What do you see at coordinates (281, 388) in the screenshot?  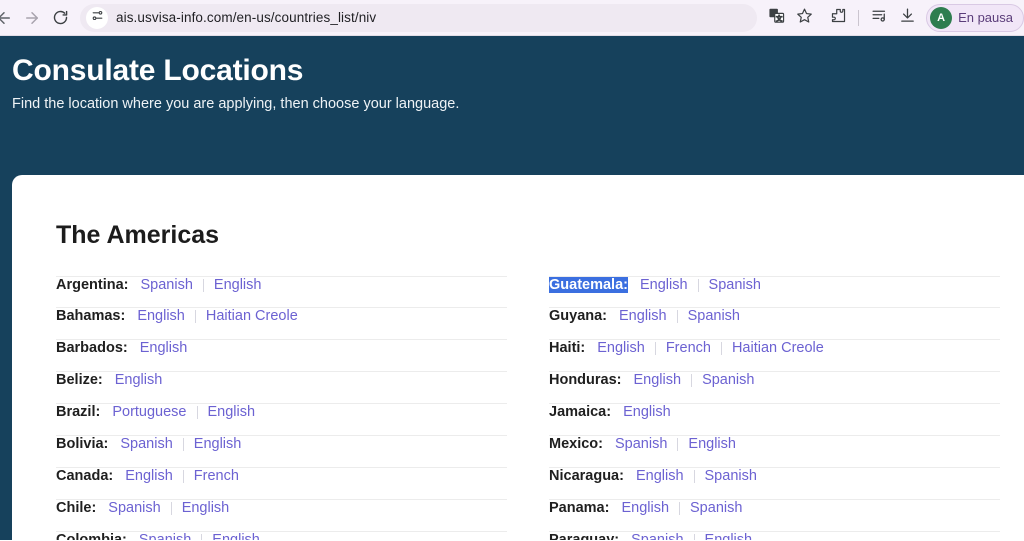 I see `country-row: Belize: English` at bounding box center [281, 388].